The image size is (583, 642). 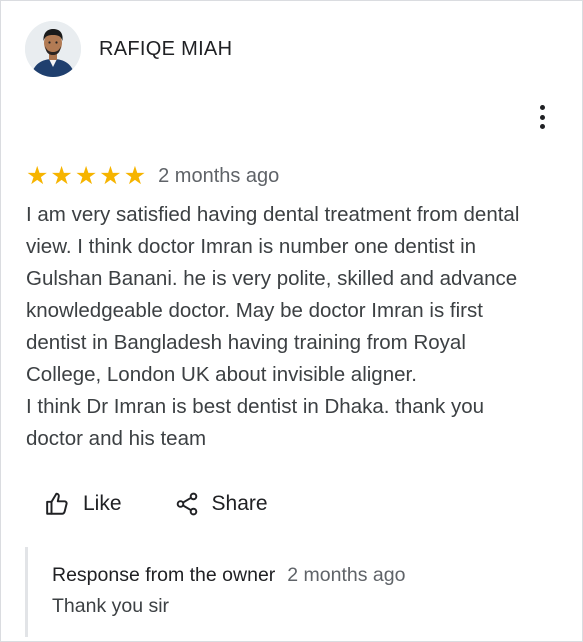 I want to click on review-actions: Like Share, so click(x=156, y=504).